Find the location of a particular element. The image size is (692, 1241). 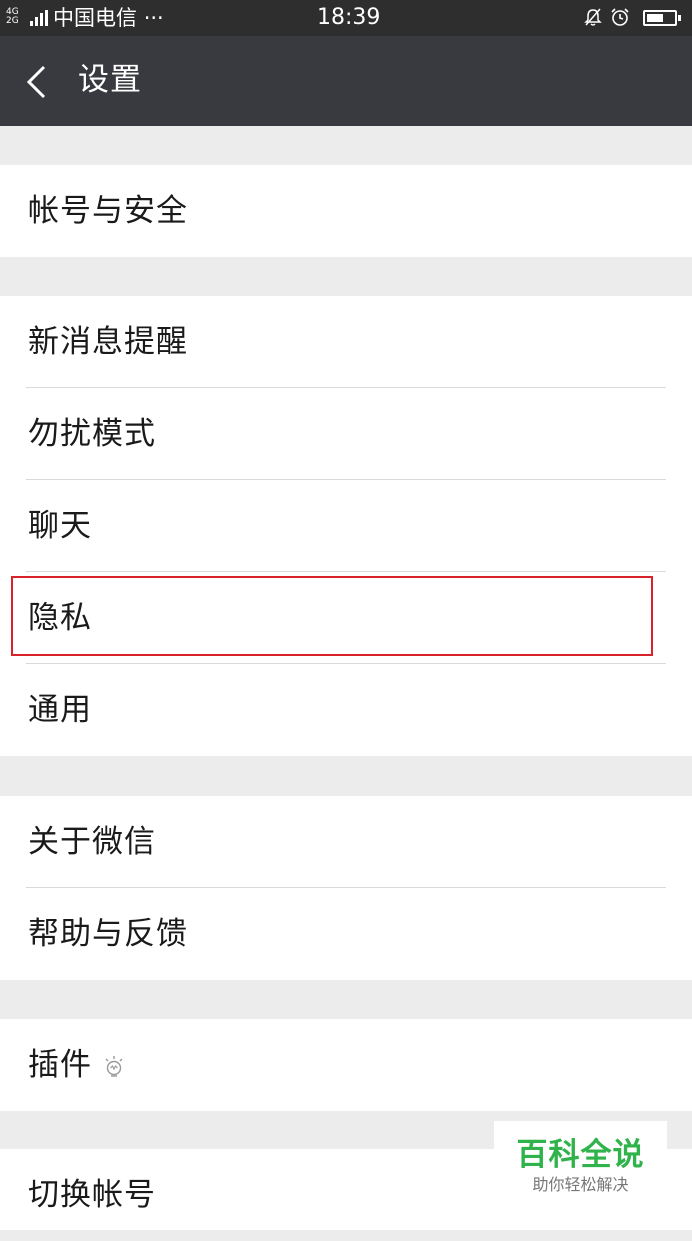

network-type-indicator: 4G 2G is located at coordinates (12, 17).